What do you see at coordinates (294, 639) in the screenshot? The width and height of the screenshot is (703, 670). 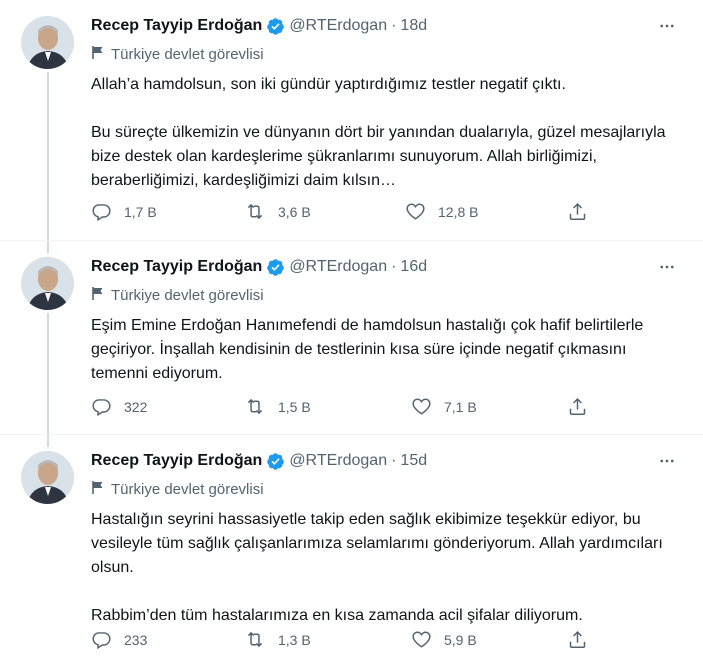 I see `retweet-count: 1,3 B` at bounding box center [294, 639].